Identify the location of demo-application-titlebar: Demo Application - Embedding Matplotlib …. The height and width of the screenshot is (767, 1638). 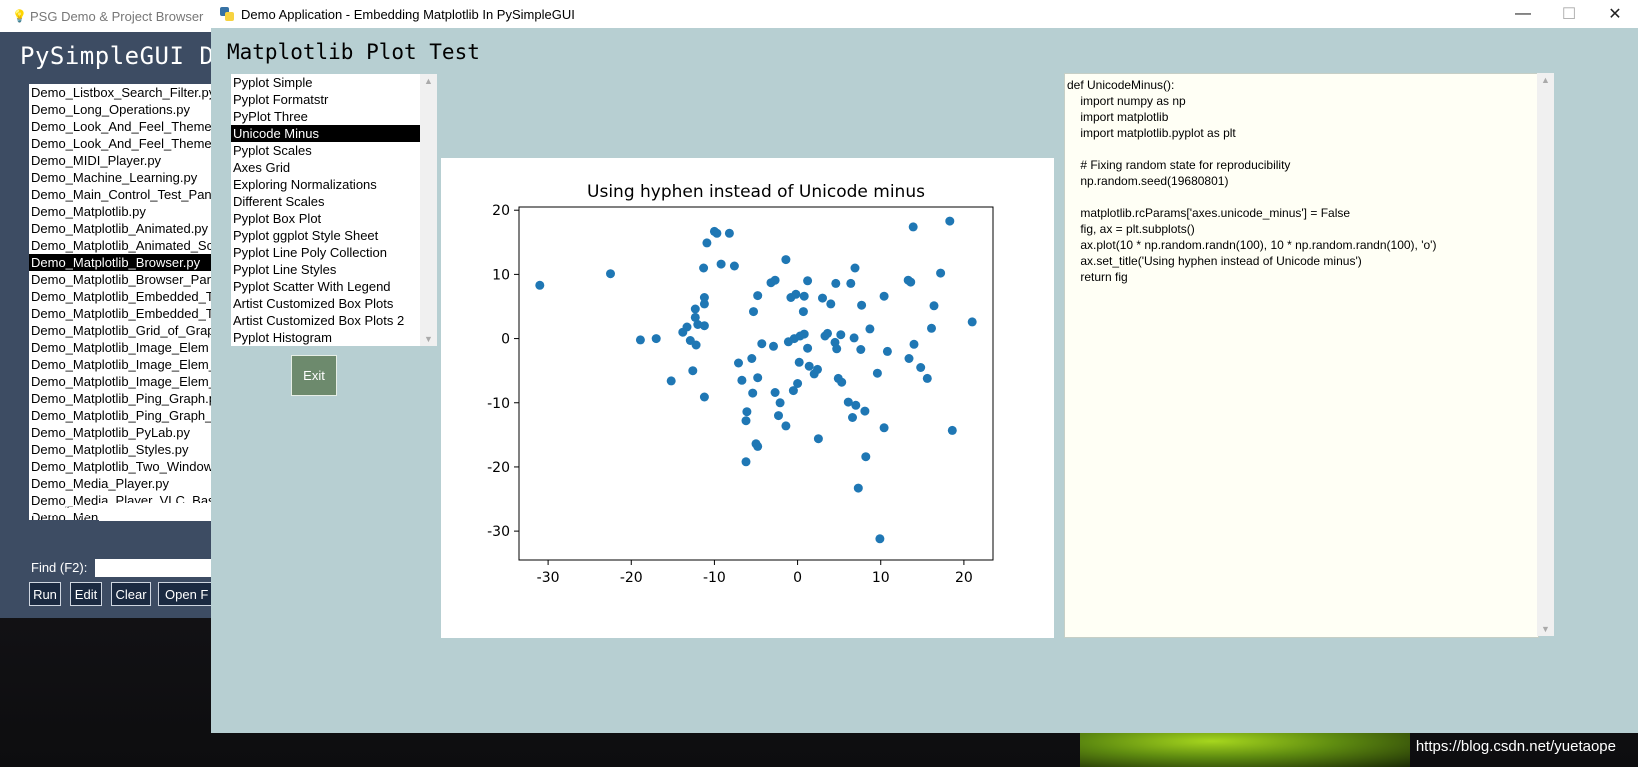
(924, 14).